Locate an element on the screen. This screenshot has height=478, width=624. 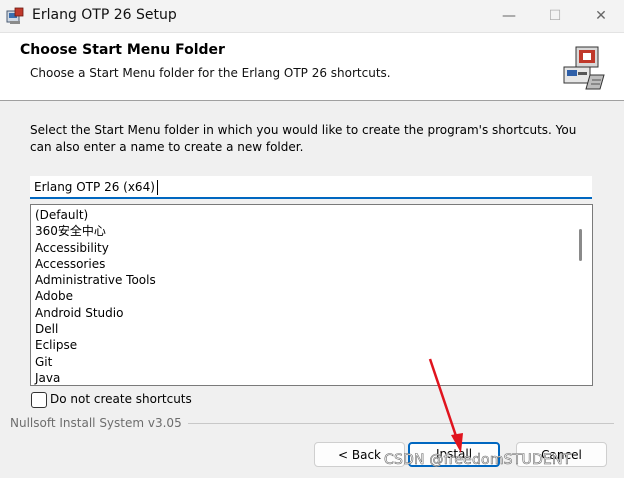
list-item: Git is located at coordinates (43, 362).